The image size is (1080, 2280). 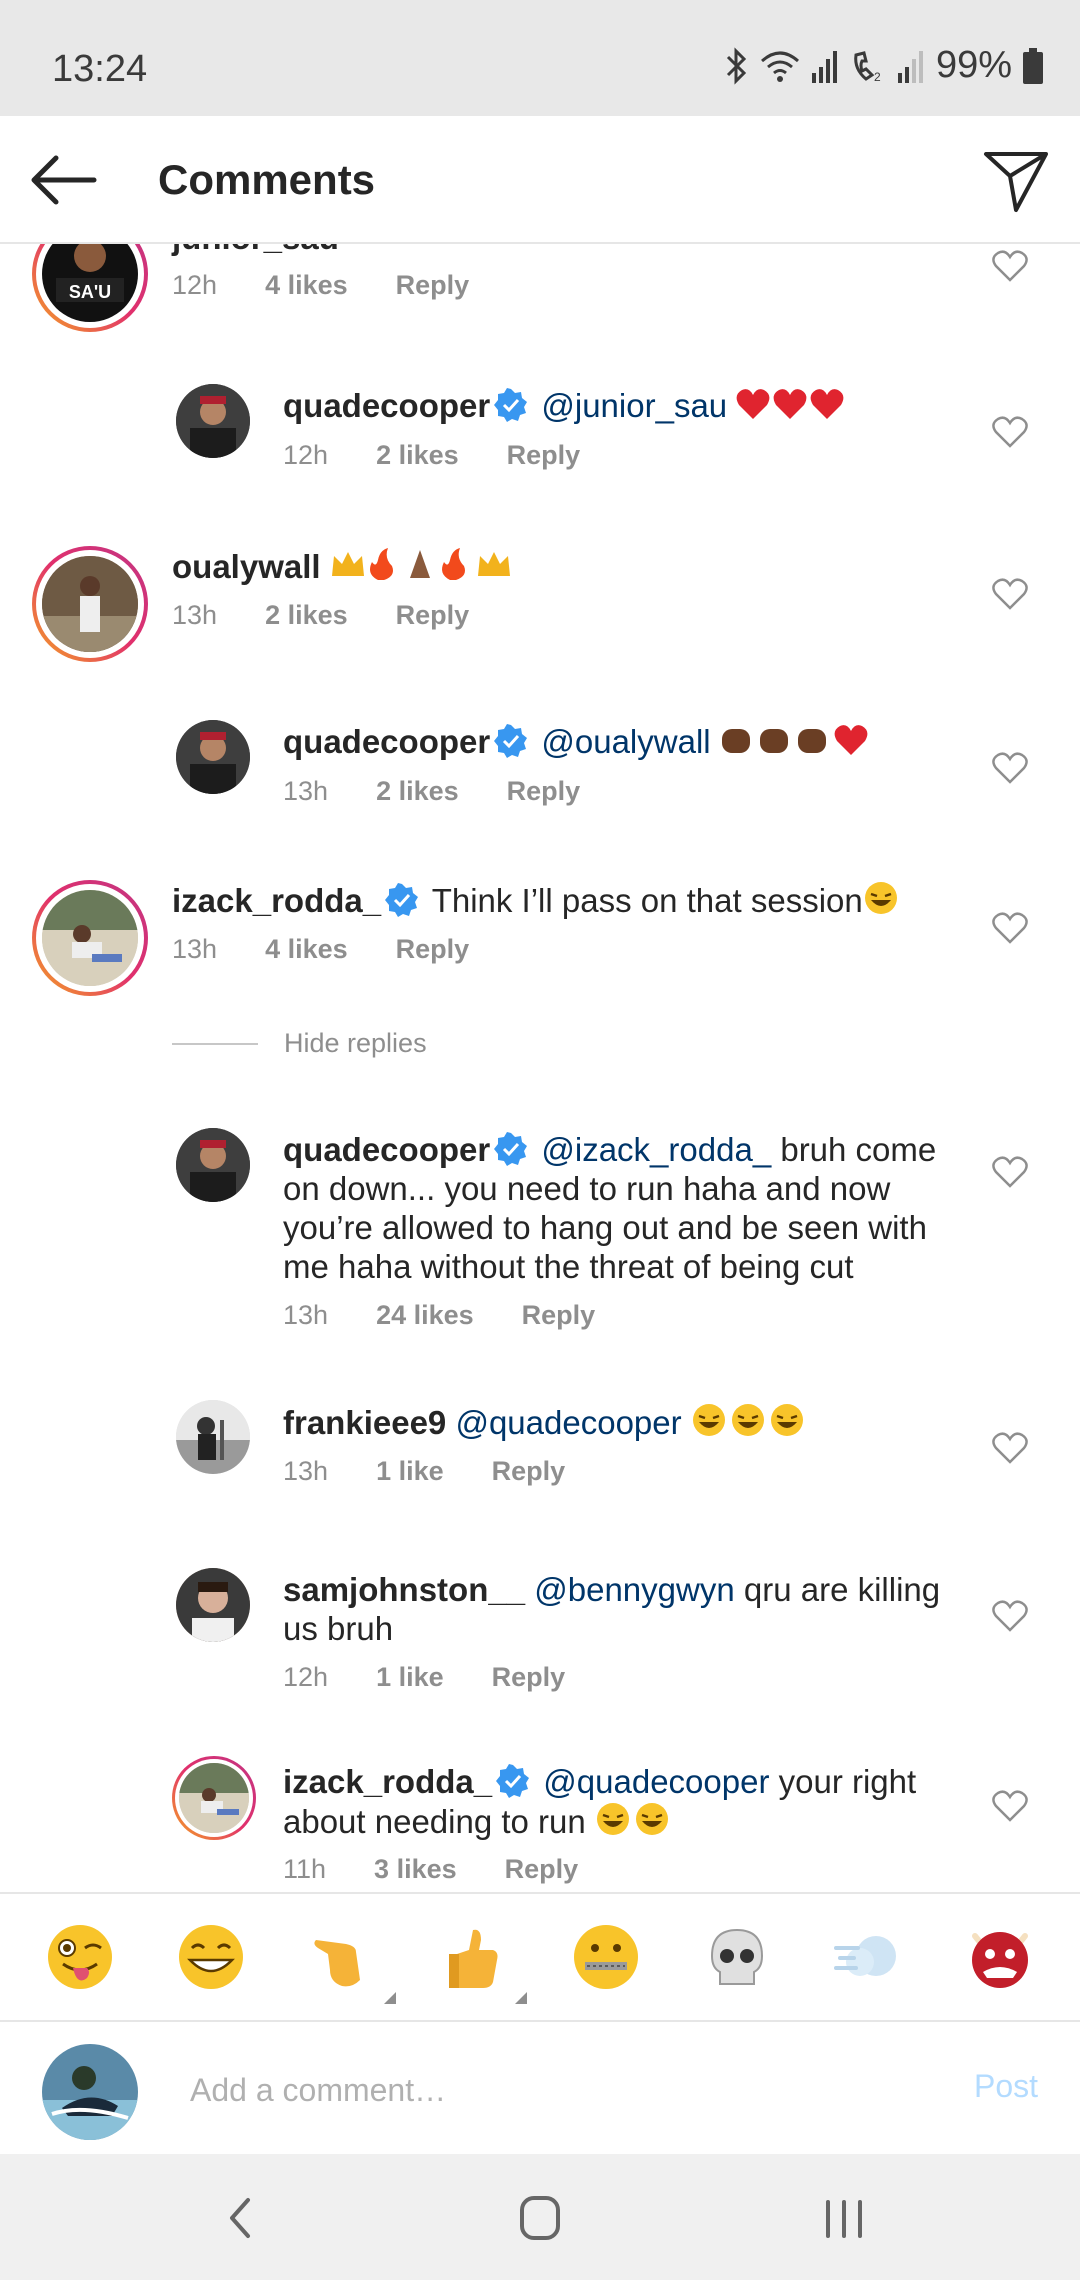 What do you see at coordinates (747, 1420) in the screenshot?
I see `laughing-emoji-icon` at bounding box center [747, 1420].